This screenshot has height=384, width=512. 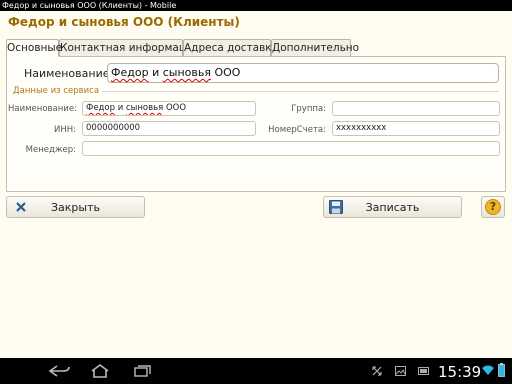 What do you see at coordinates (460, 372) in the screenshot?
I see `clock: 15:39` at bounding box center [460, 372].